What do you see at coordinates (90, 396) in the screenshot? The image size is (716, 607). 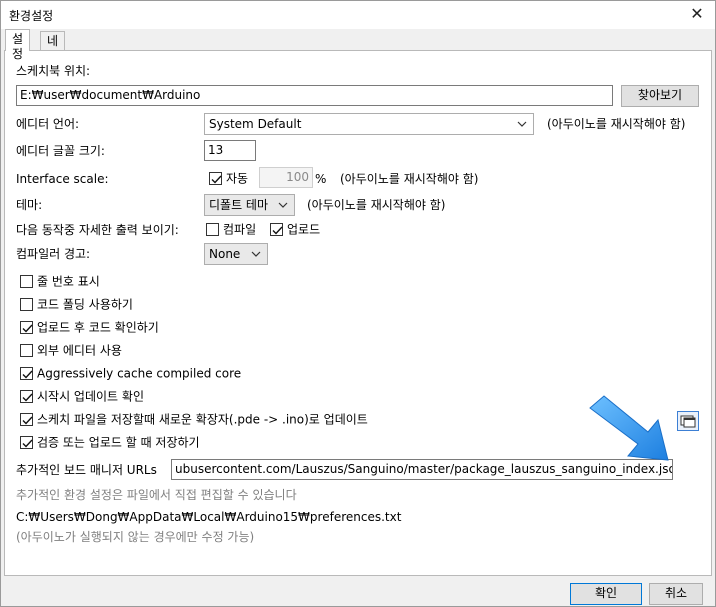 I see `option-label: 시작시 업데이트 확인` at bounding box center [90, 396].